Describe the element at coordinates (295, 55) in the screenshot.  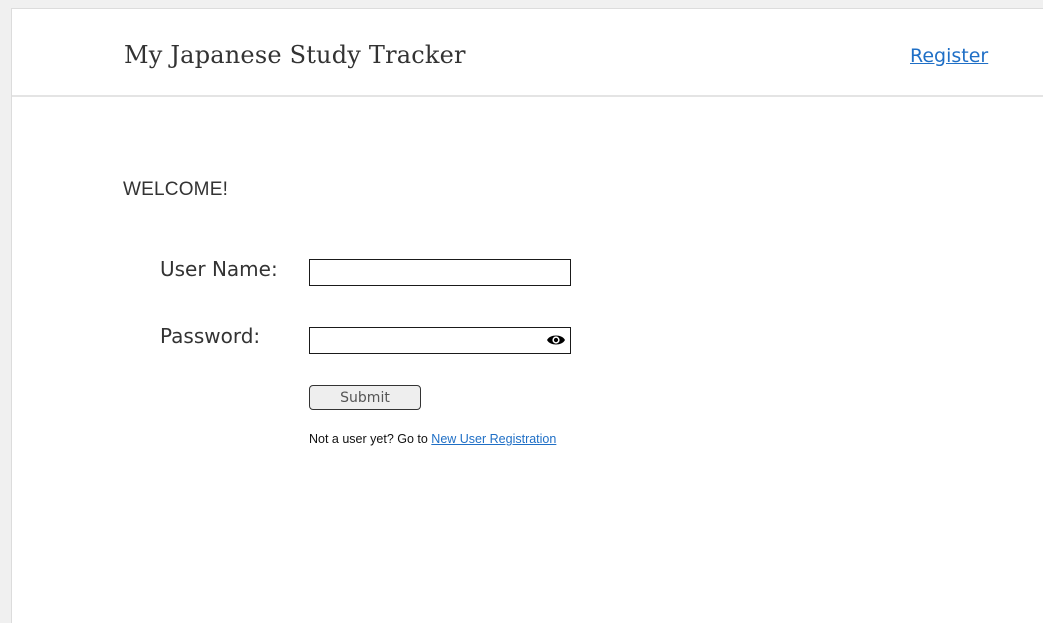
I see `app-title: My Japanese Study Tracker` at that location.